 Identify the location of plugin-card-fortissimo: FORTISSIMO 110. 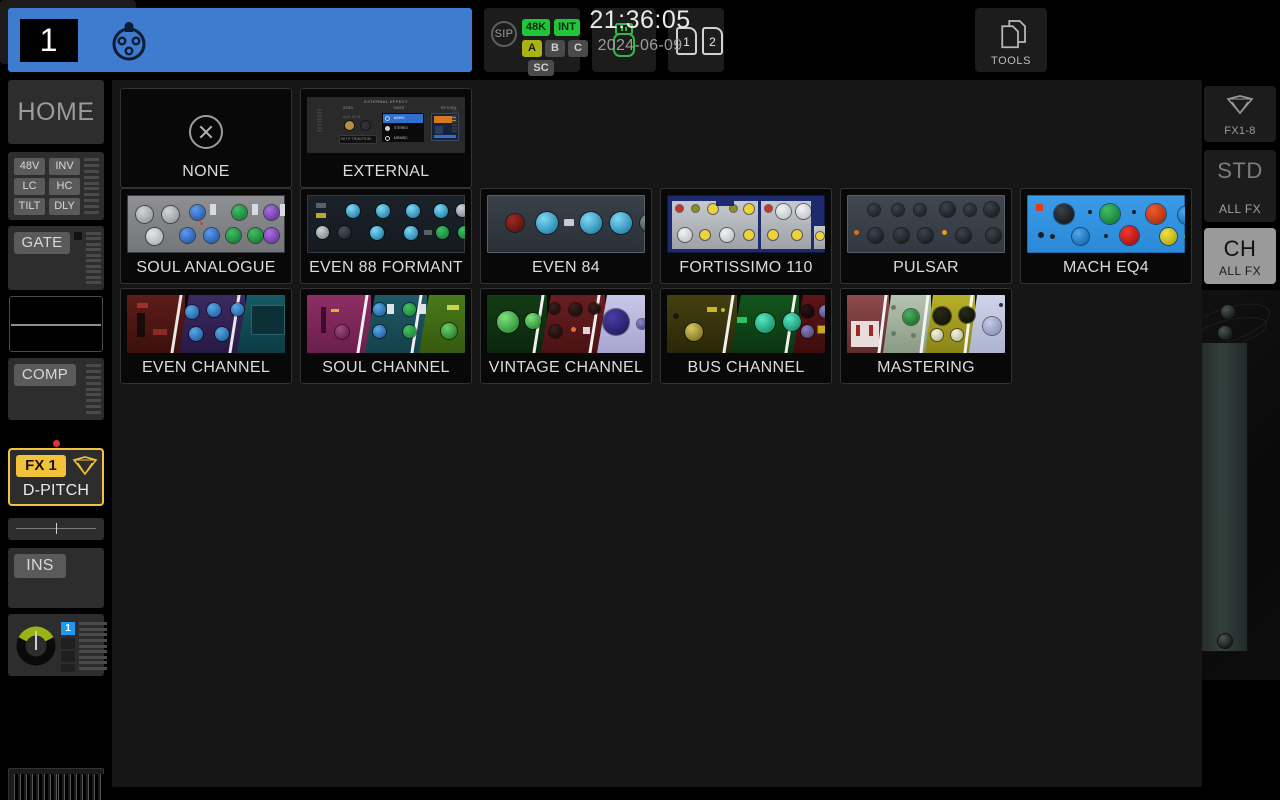
(746, 236).